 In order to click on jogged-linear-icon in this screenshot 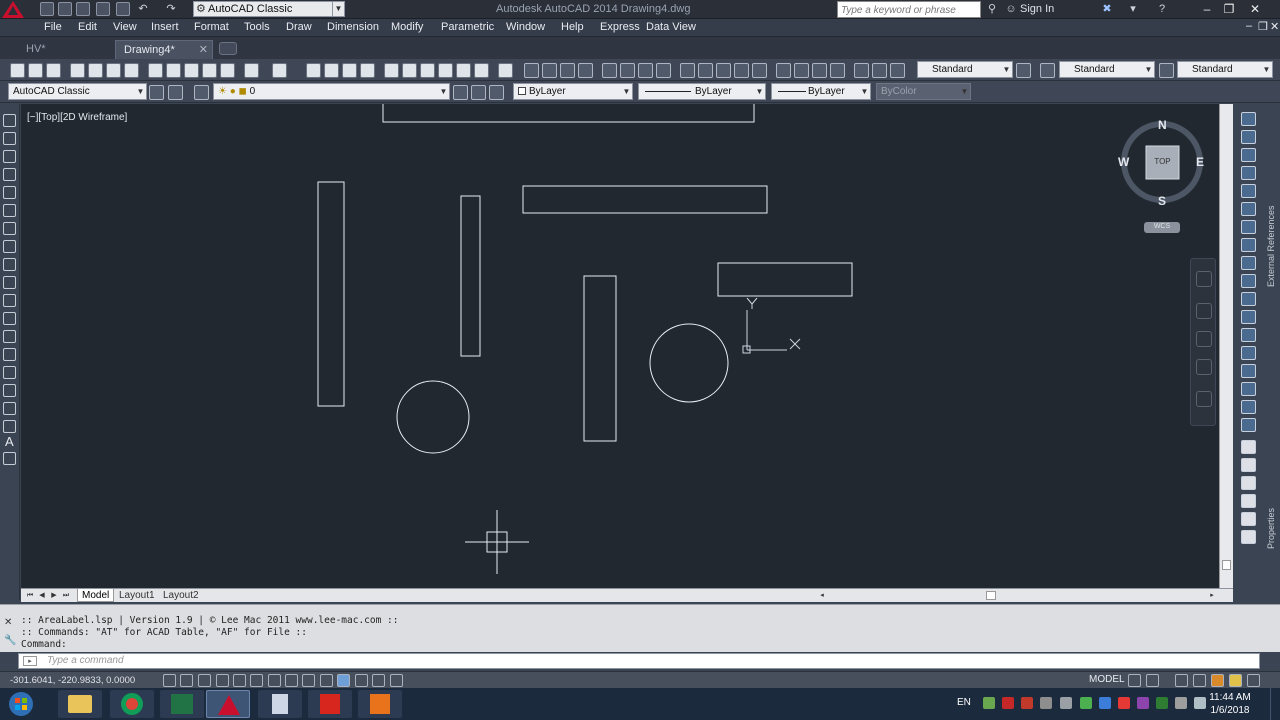, I will do `click(837, 70)`.